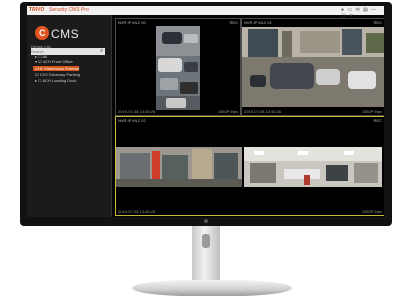 The width and height of the screenshot is (412, 304). What do you see at coordinates (57, 74) in the screenshot?
I see `tree-item-driveway: ☑ CH2 Driveway Parking` at bounding box center [57, 74].